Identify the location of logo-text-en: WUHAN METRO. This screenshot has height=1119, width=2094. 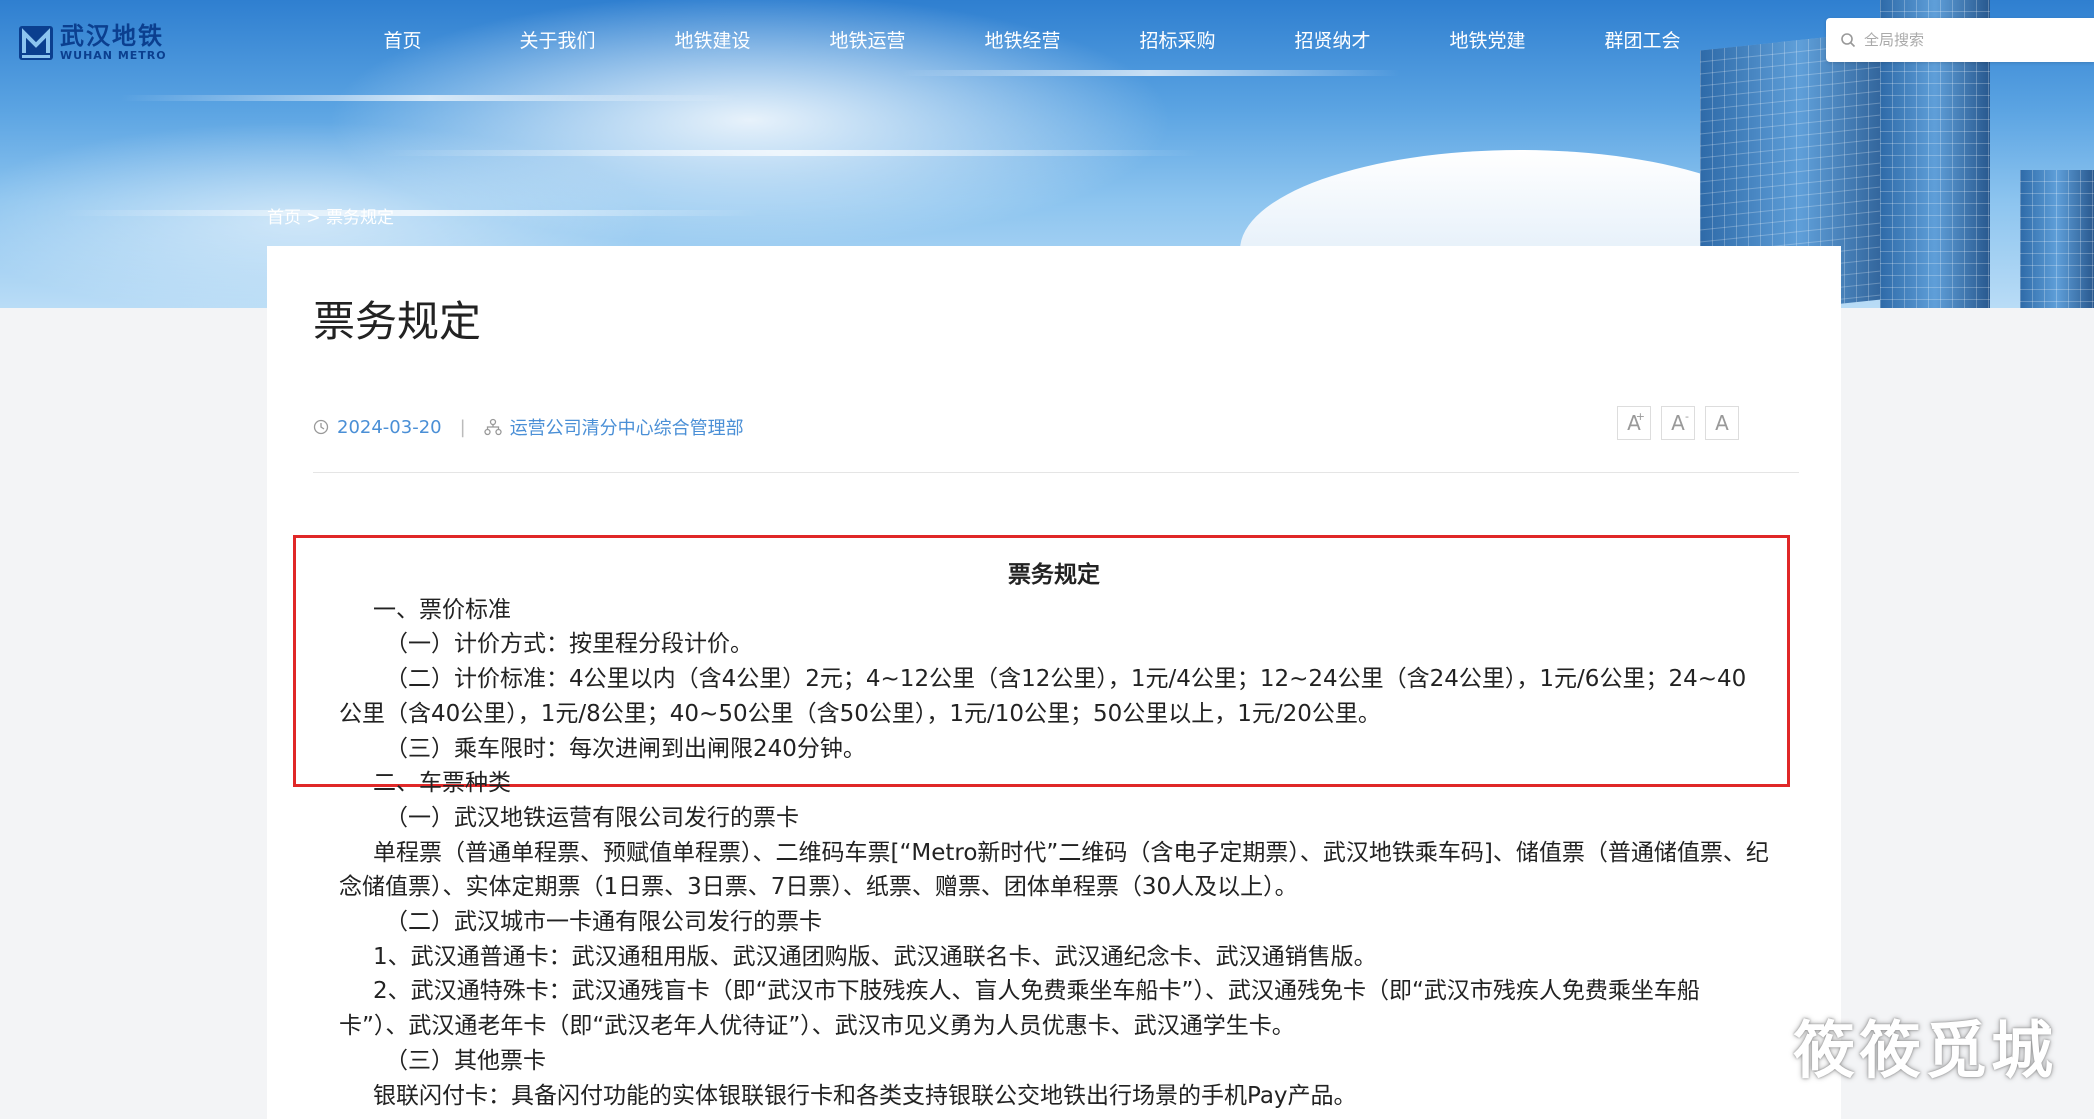
(113, 55).